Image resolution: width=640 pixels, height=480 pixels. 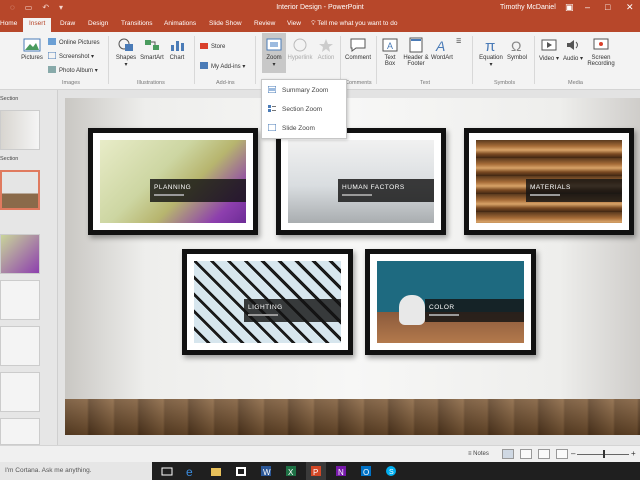 What do you see at coordinates (204, 46) in the screenshot?
I see `store-icon` at bounding box center [204, 46].